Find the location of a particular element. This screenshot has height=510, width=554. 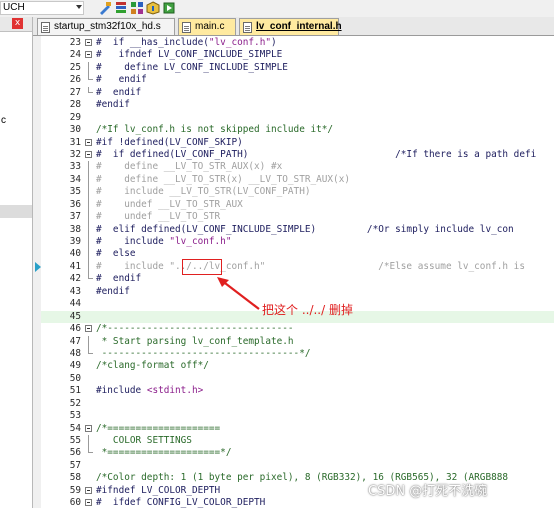

code-line: 47 * Start parsing lv_conf_template.h is located at coordinates (297, 341).